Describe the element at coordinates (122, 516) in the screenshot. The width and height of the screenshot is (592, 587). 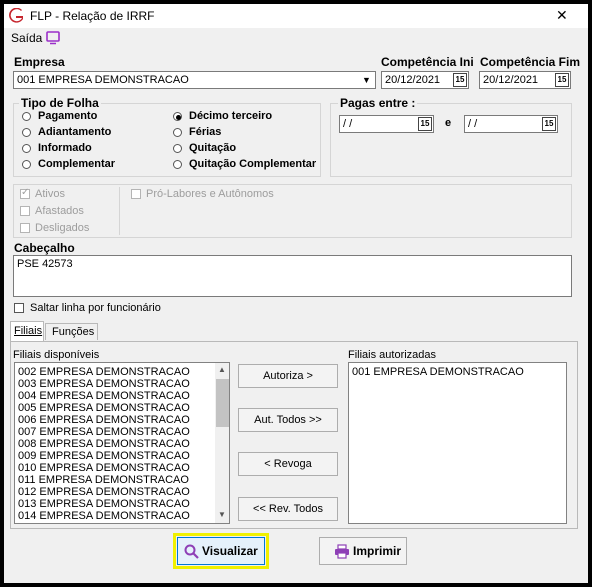
I see `list-item: 014 EMPRESA DEMONSTRACAO` at that location.